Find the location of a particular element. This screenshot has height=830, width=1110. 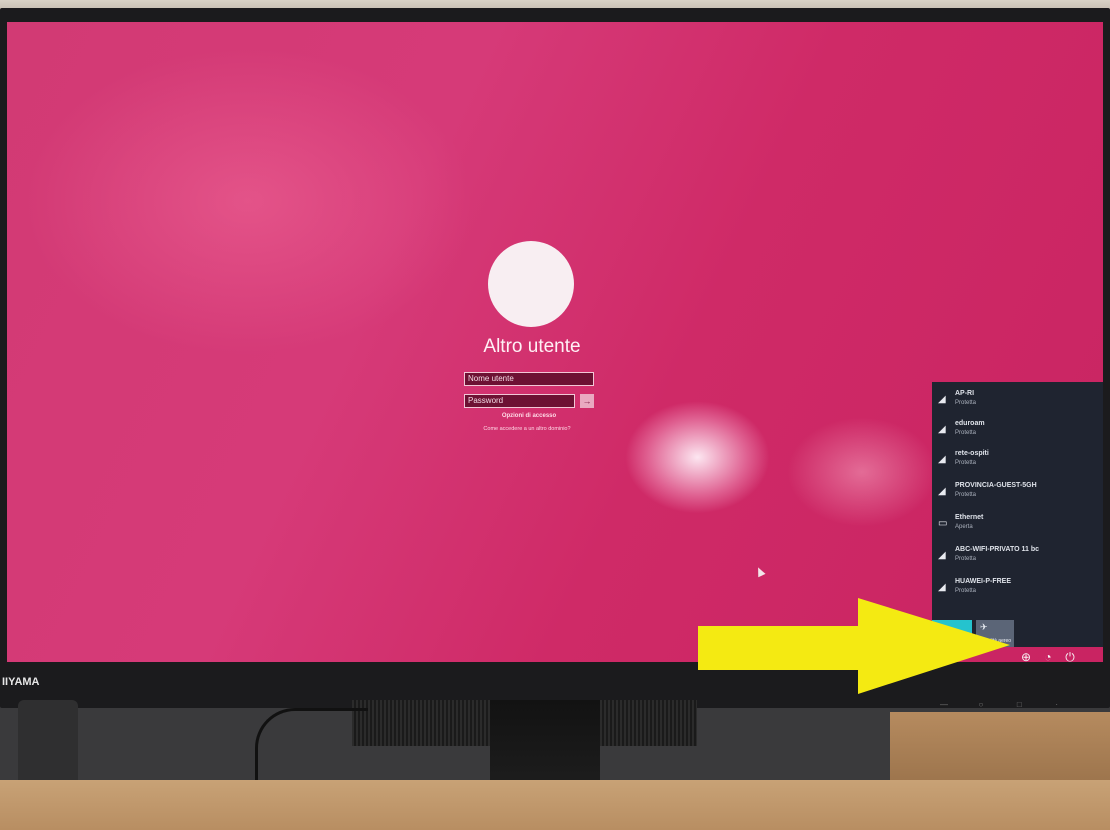

yellow-arrow-annotation is located at coordinates (854, 646).